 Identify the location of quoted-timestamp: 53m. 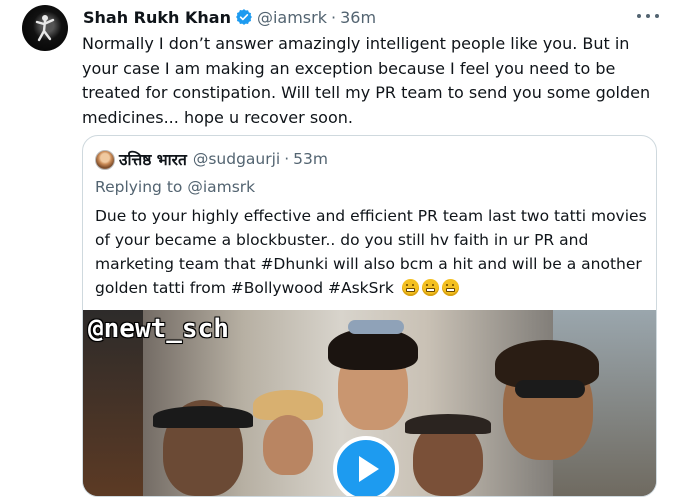
(310, 159).